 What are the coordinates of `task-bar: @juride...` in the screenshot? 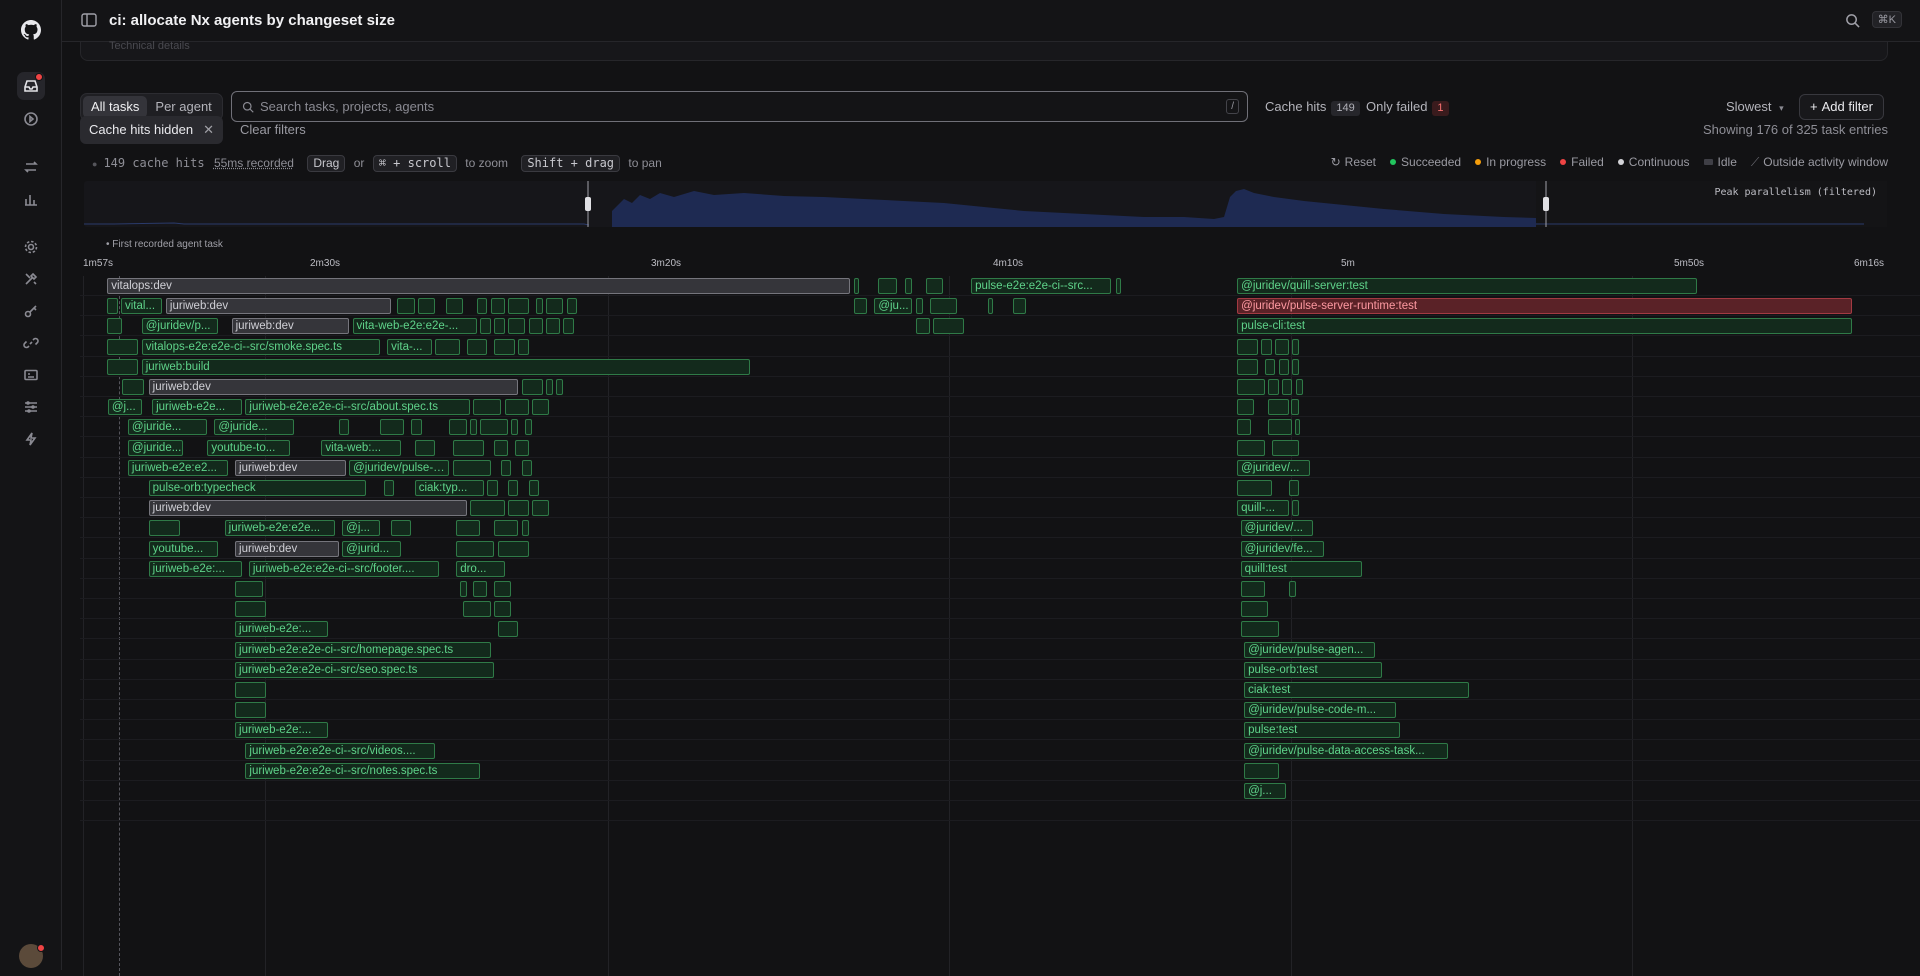 It's located at (155, 448).